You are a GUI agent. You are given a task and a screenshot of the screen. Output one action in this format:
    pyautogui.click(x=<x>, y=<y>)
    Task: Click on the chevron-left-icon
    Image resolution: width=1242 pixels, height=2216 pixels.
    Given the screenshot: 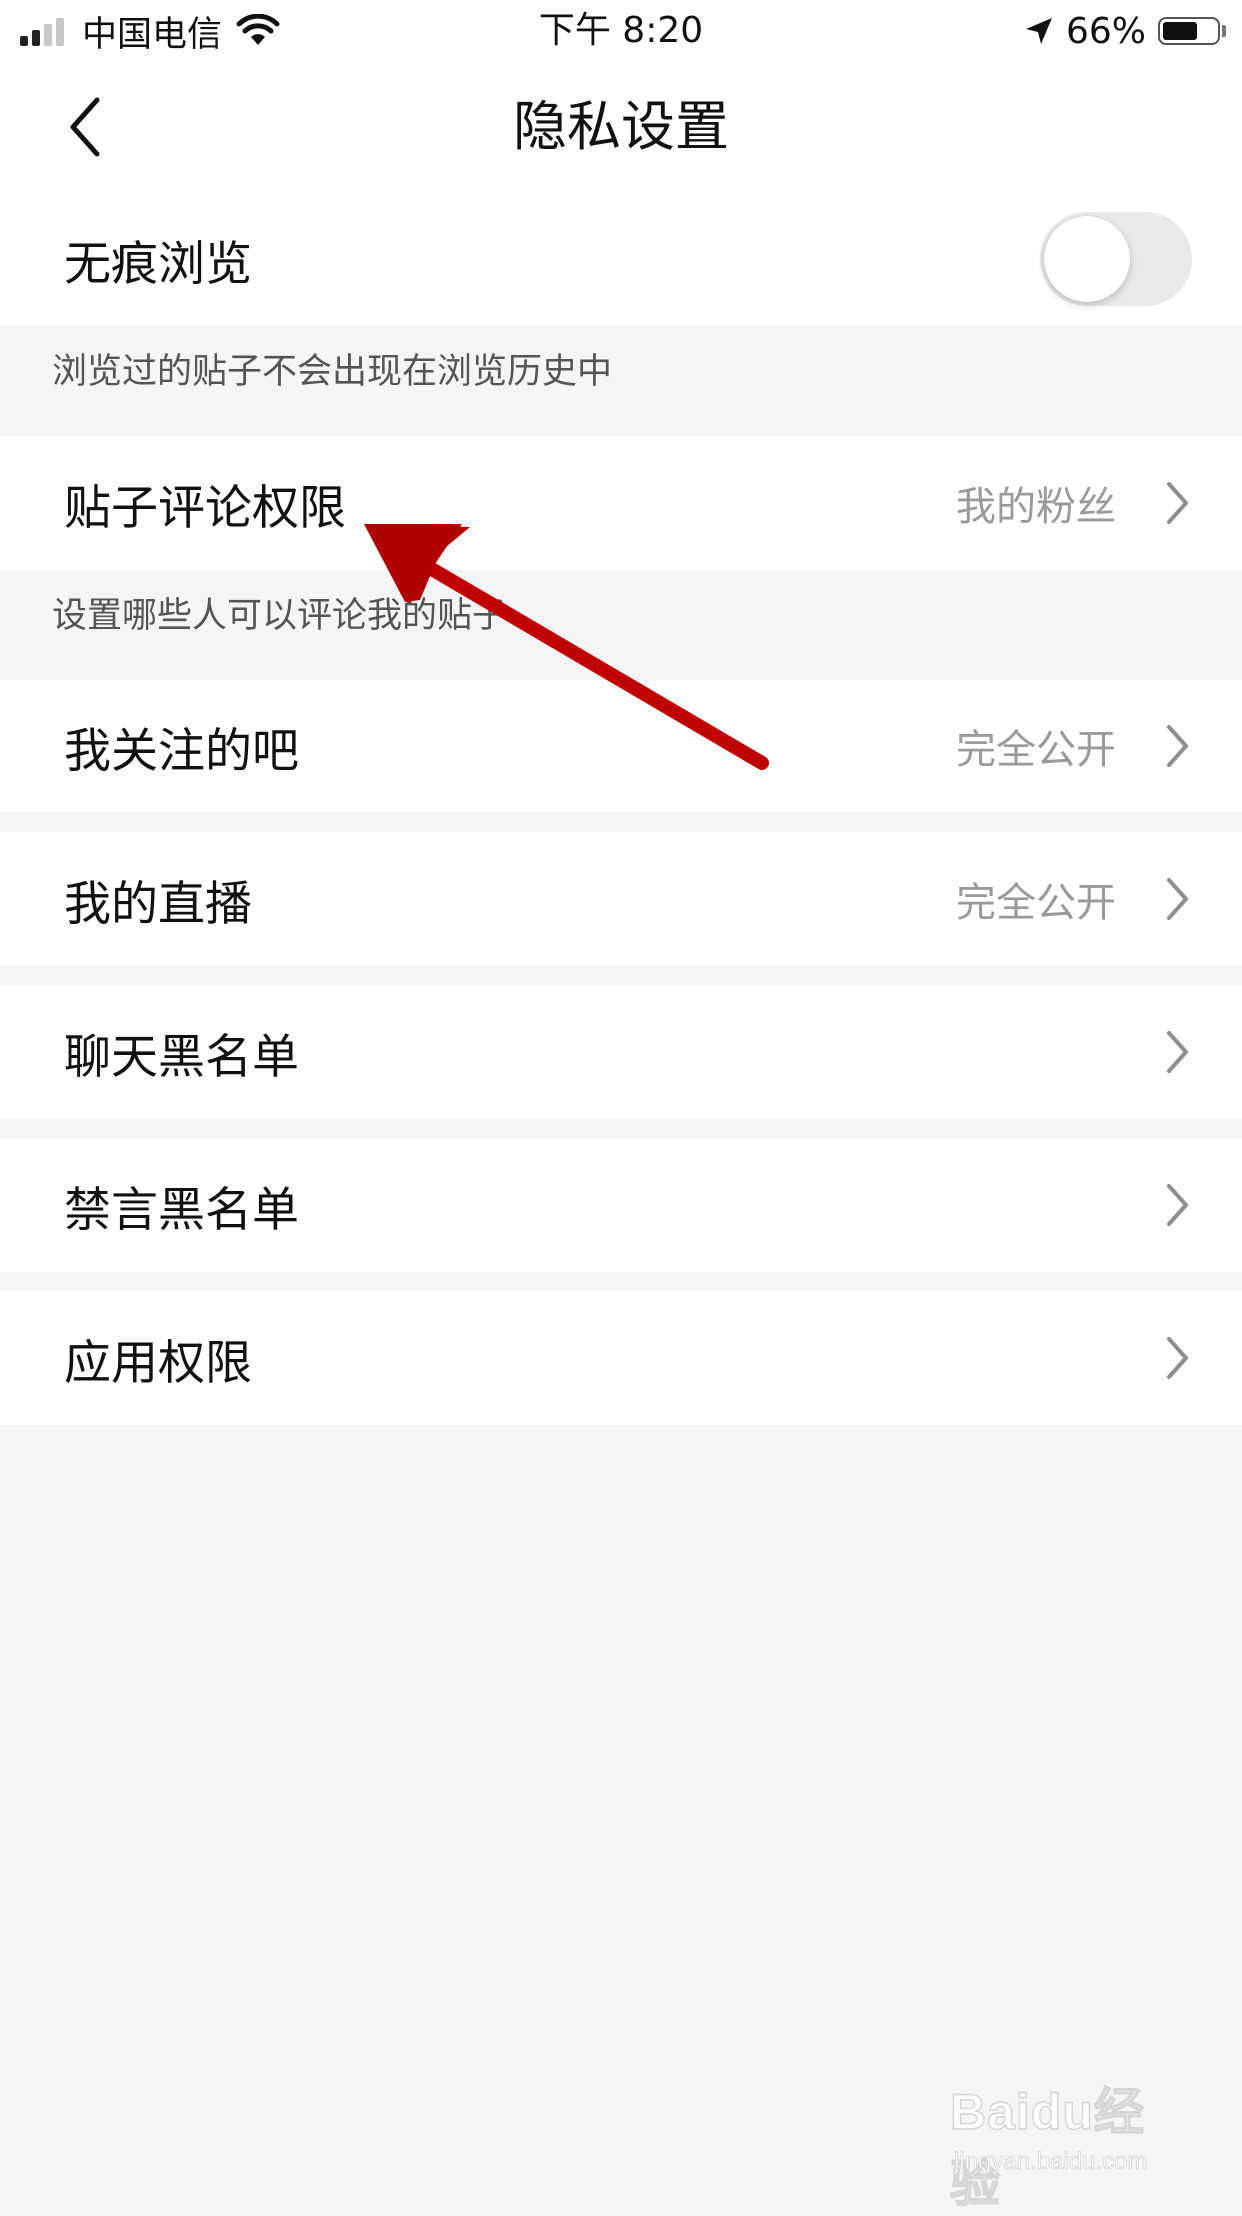 What is the action you would take?
    pyautogui.click(x=85, y=127)
    